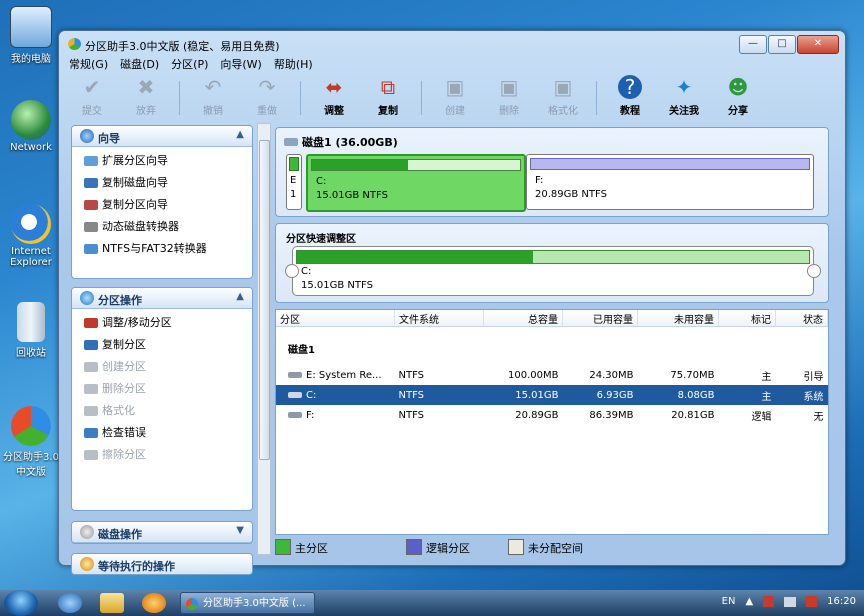  I want to click on wizard-item-ntfs-fat32: NTFS与FAT32转换器, so click(162, 249).